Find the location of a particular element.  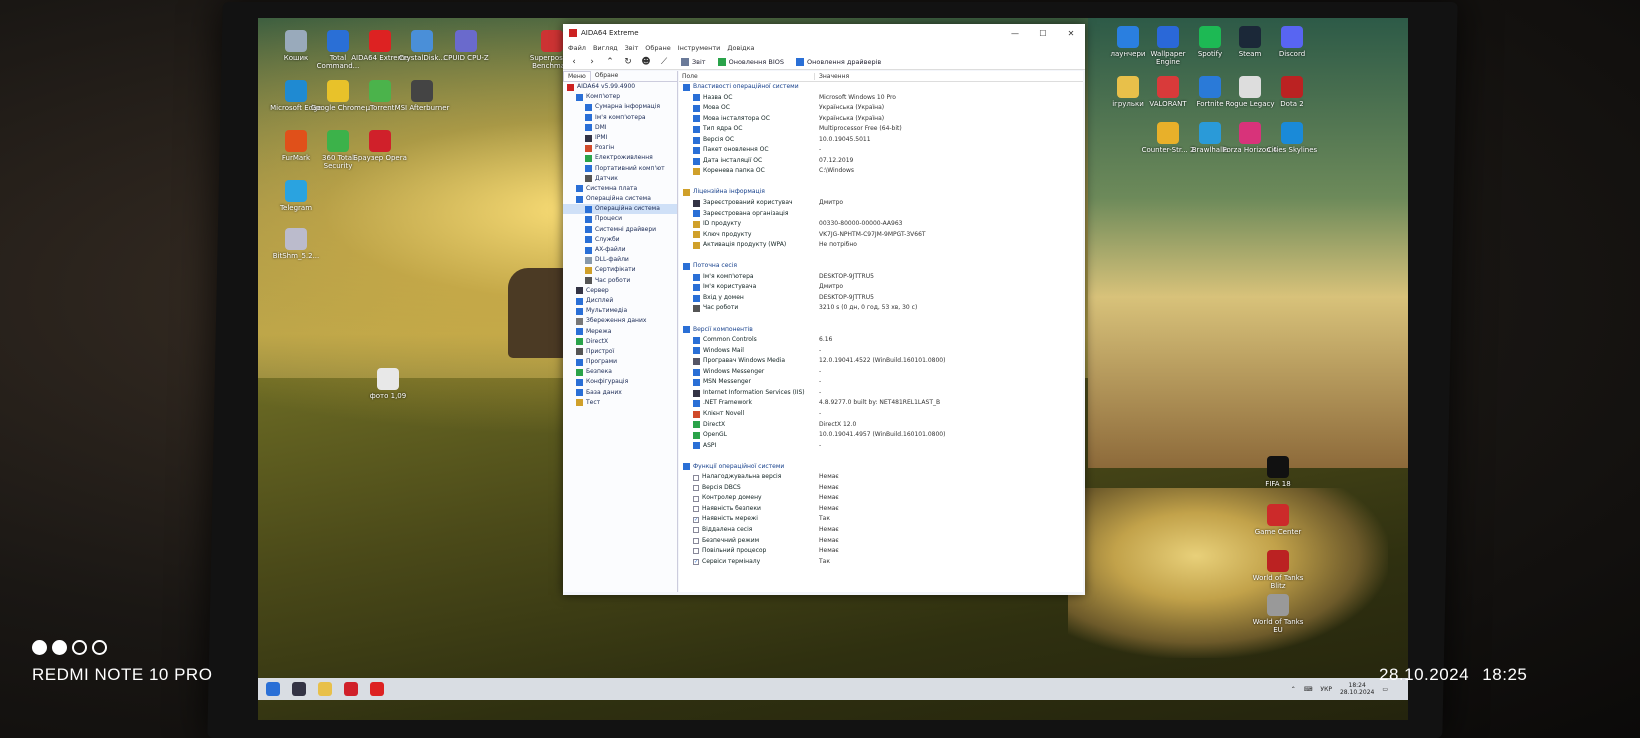

tree-item: Сервер is located at coordinates (620, 291).